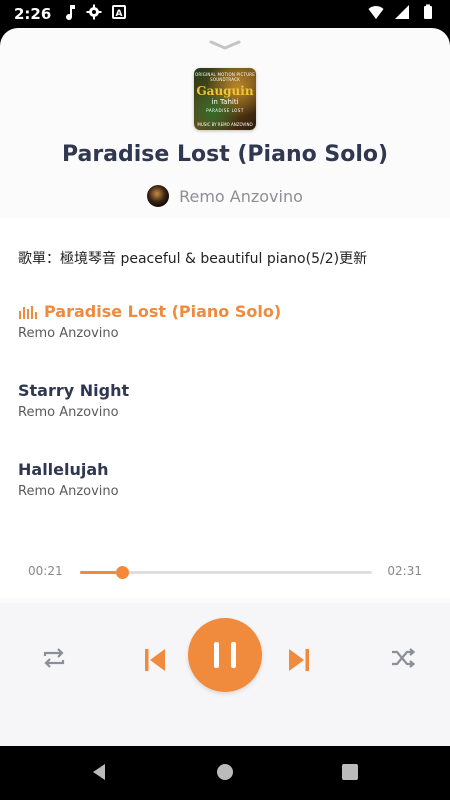 This screenshot has height=800, width=450. Describe the element at coordinates (225, 77) in the screenshot. I see `cover-top-text: ORIGINAL MOTION PICTURE SOUNDTRACK` at that location.